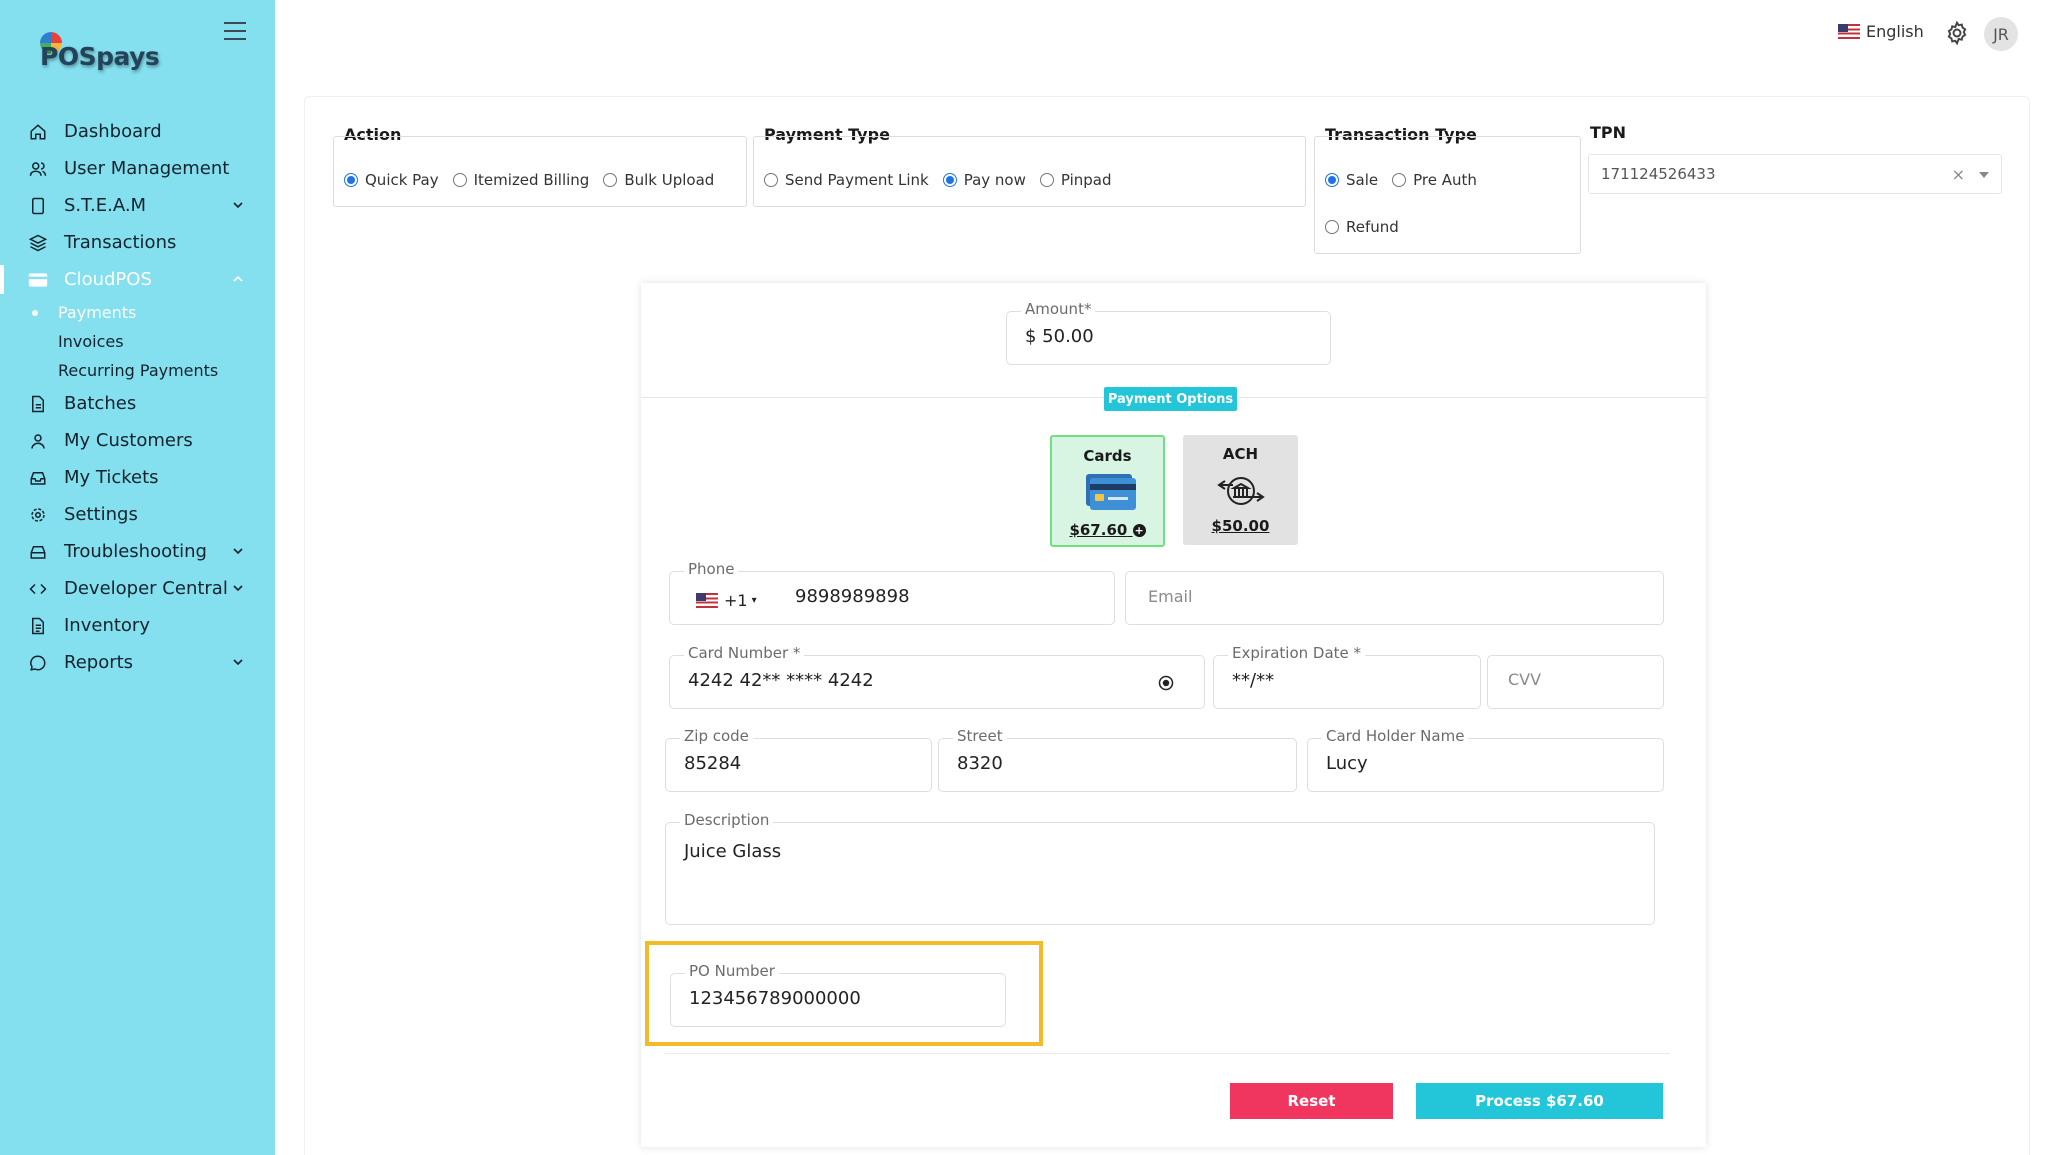 The width and height of the screenshot is (2048, 1155). I want to click on po-number-field: PO Number 123456789000000, so click(838, 994).